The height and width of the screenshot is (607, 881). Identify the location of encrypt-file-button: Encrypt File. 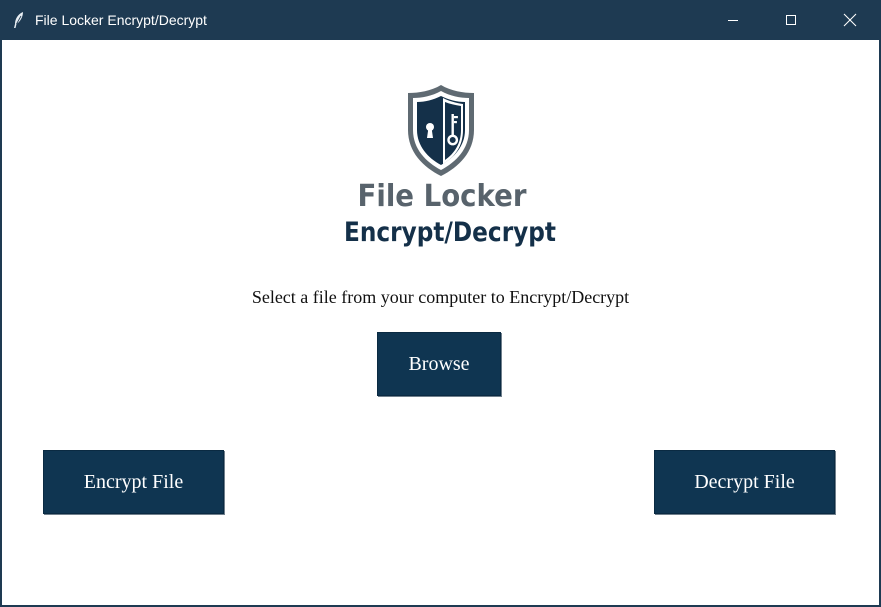
(133, 482).